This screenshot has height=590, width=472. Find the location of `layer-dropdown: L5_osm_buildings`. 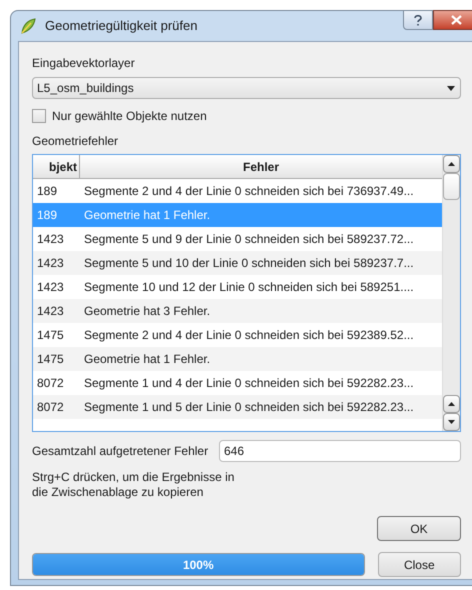

layer-dropdown: L5_osm_buildings is located at coordinates (246, 88).